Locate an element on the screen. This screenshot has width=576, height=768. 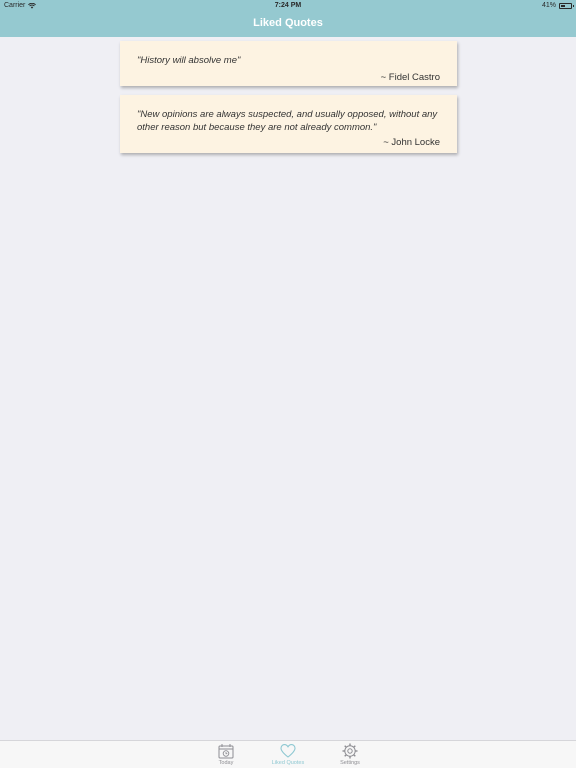
battery-percent: 41% is located at coordinates (548, 5).